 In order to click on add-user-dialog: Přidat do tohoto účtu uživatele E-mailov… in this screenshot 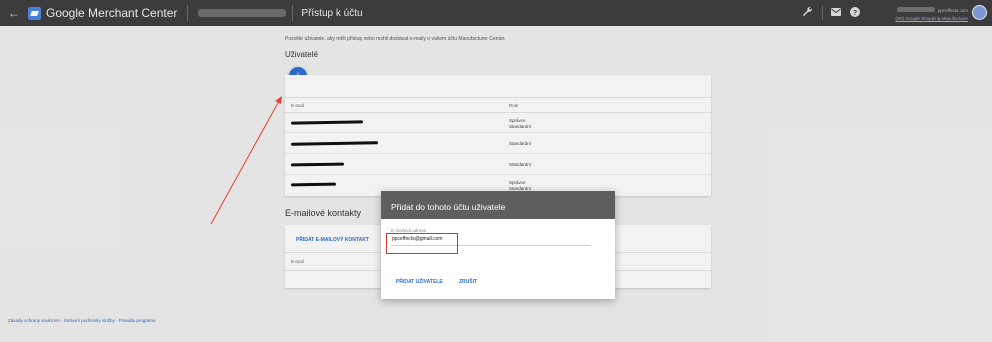, I will do `click(498, 245)`.